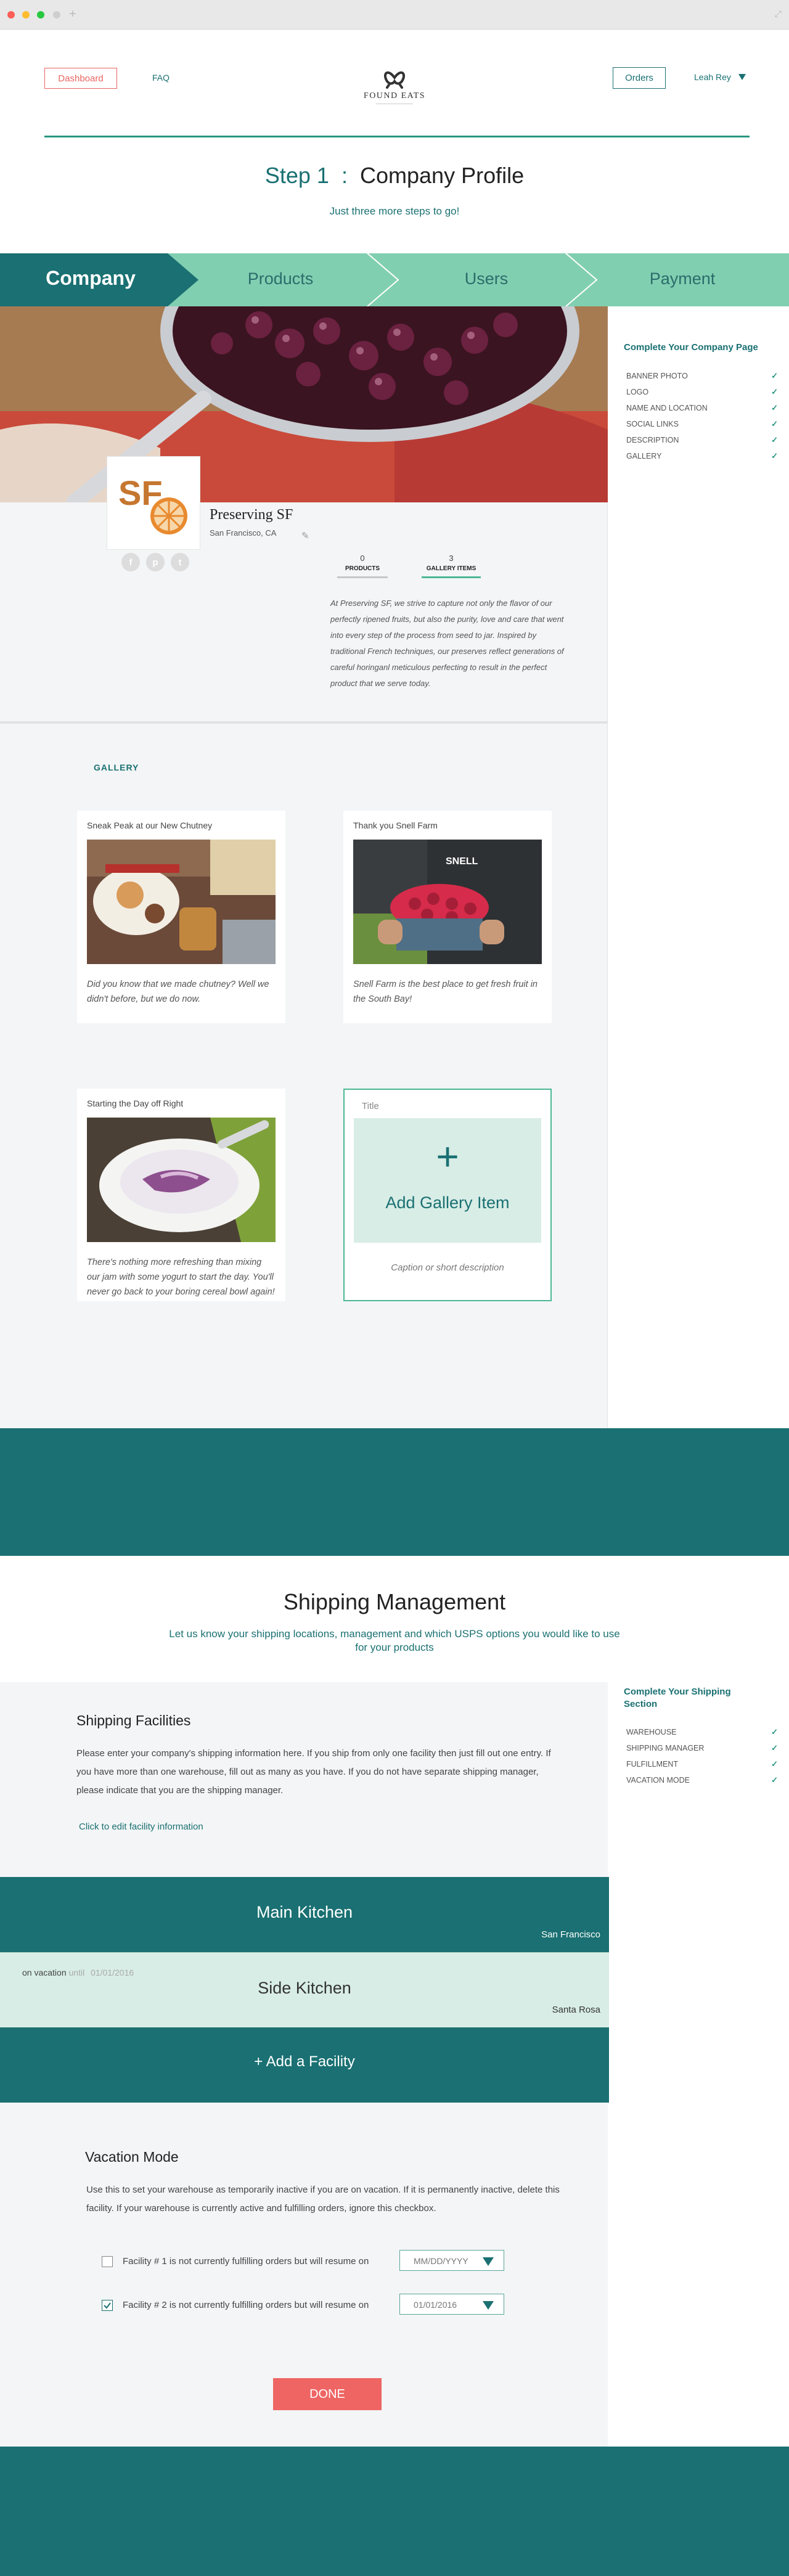  I want to click on twitter-icon: t, so click(180, 562).